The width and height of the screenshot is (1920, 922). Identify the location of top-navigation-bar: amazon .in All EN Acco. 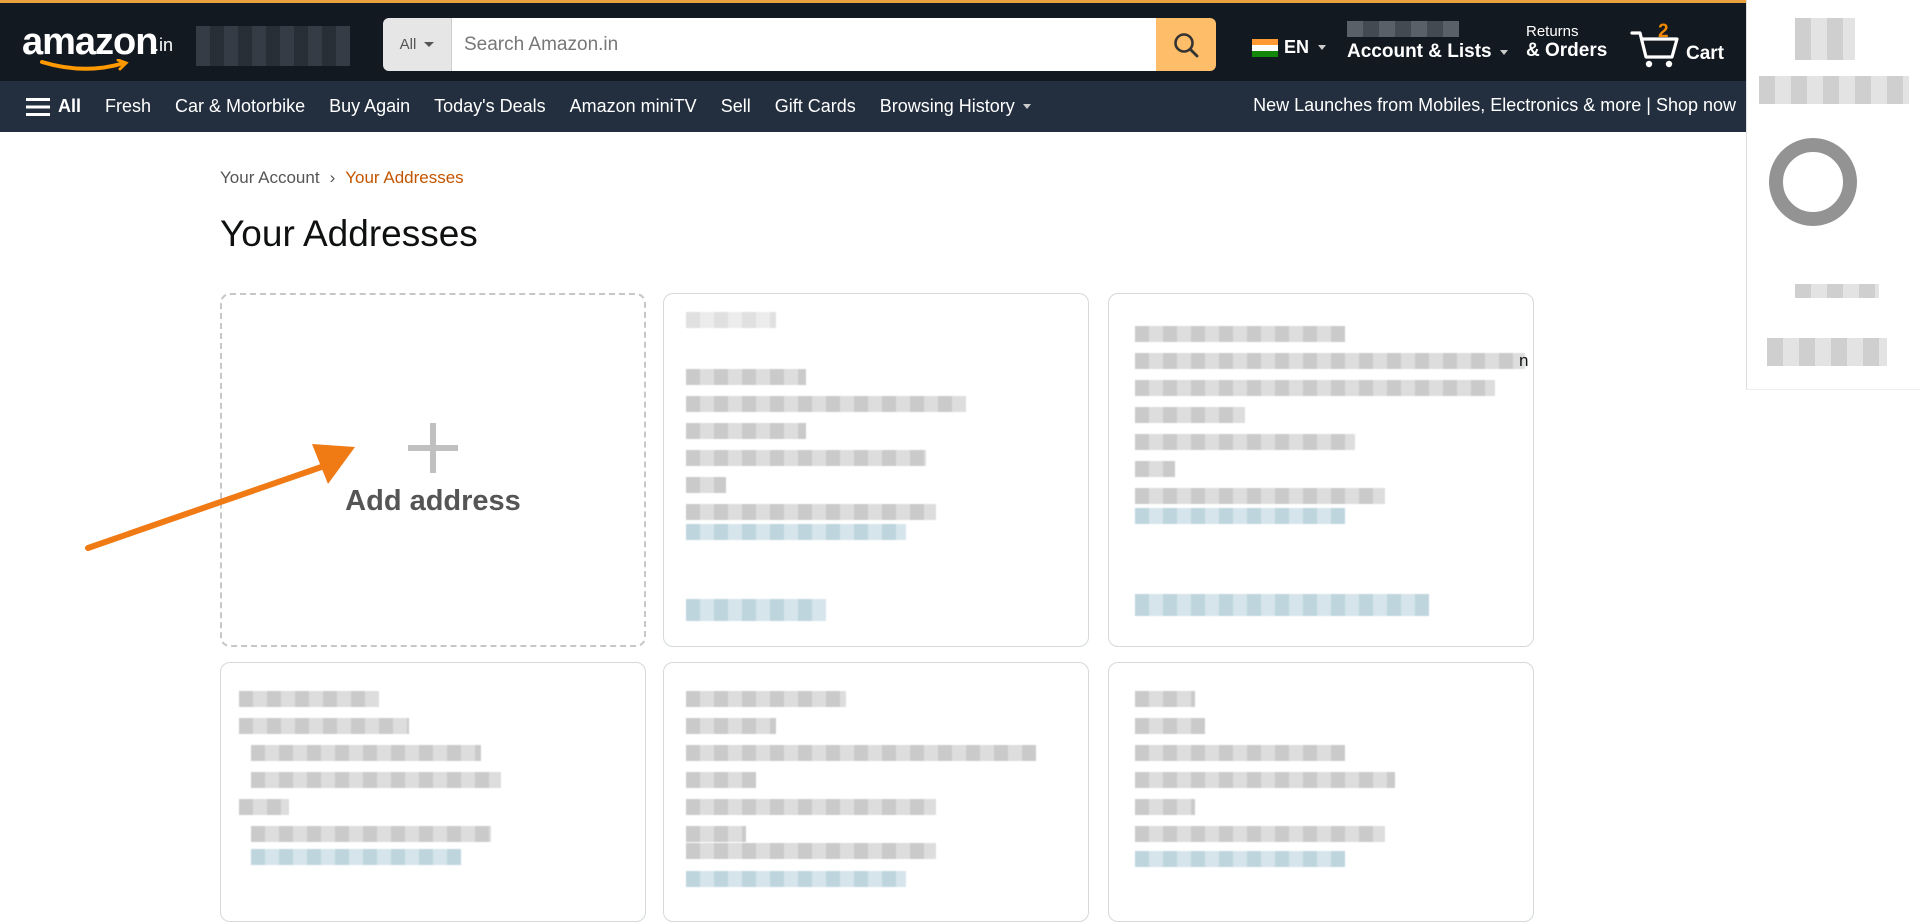
(873, 40).